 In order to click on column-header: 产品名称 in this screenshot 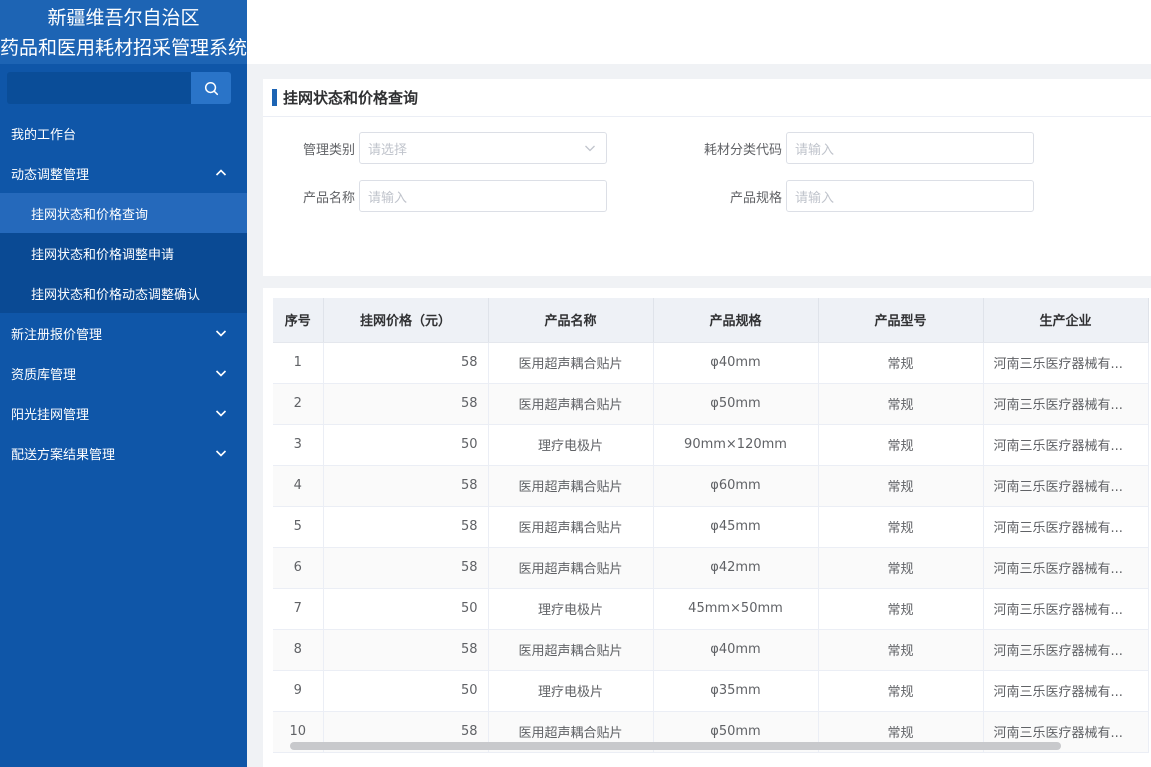, I will do `click(571, 320)`.